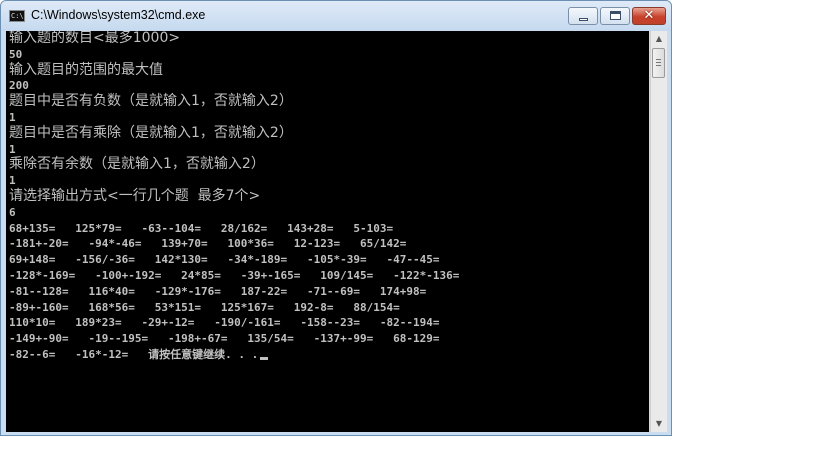 Image resolution: width=819 pixels, height=460 pixels. What do you see at coordinates (118, 15) in the screenshot?
I see `window-title: C:\Windows\system32\cmd.exe` at bounding box center [118, 15].